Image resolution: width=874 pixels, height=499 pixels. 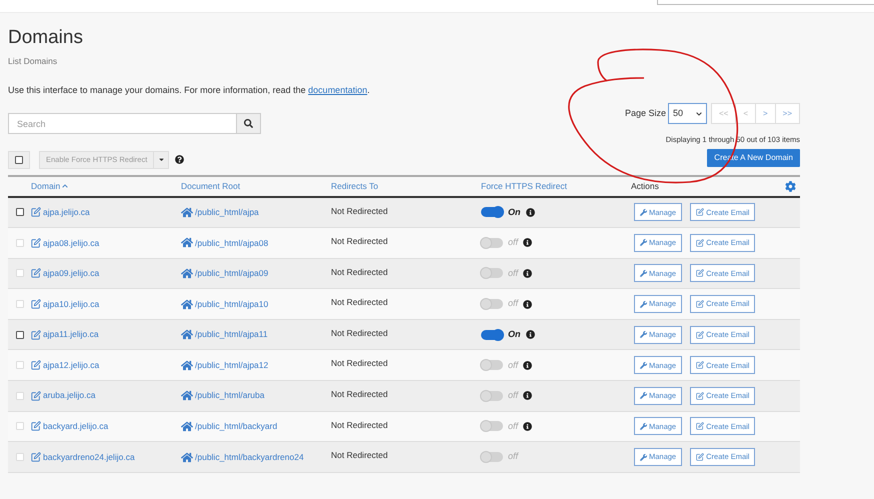 I want to click on search-icon, so click(x=248, y=123).